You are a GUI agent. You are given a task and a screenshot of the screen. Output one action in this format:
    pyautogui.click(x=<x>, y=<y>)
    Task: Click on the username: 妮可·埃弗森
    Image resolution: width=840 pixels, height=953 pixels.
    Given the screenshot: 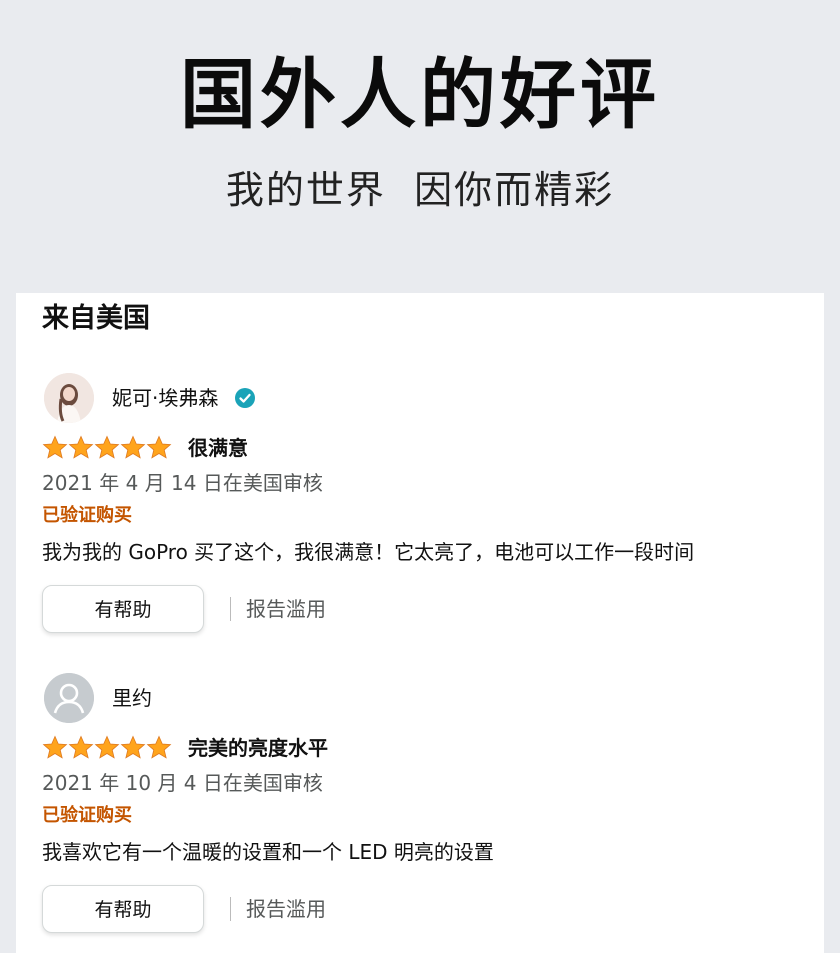 What is the action you would take?
    pyautogui.click(x=165, y=398)
    